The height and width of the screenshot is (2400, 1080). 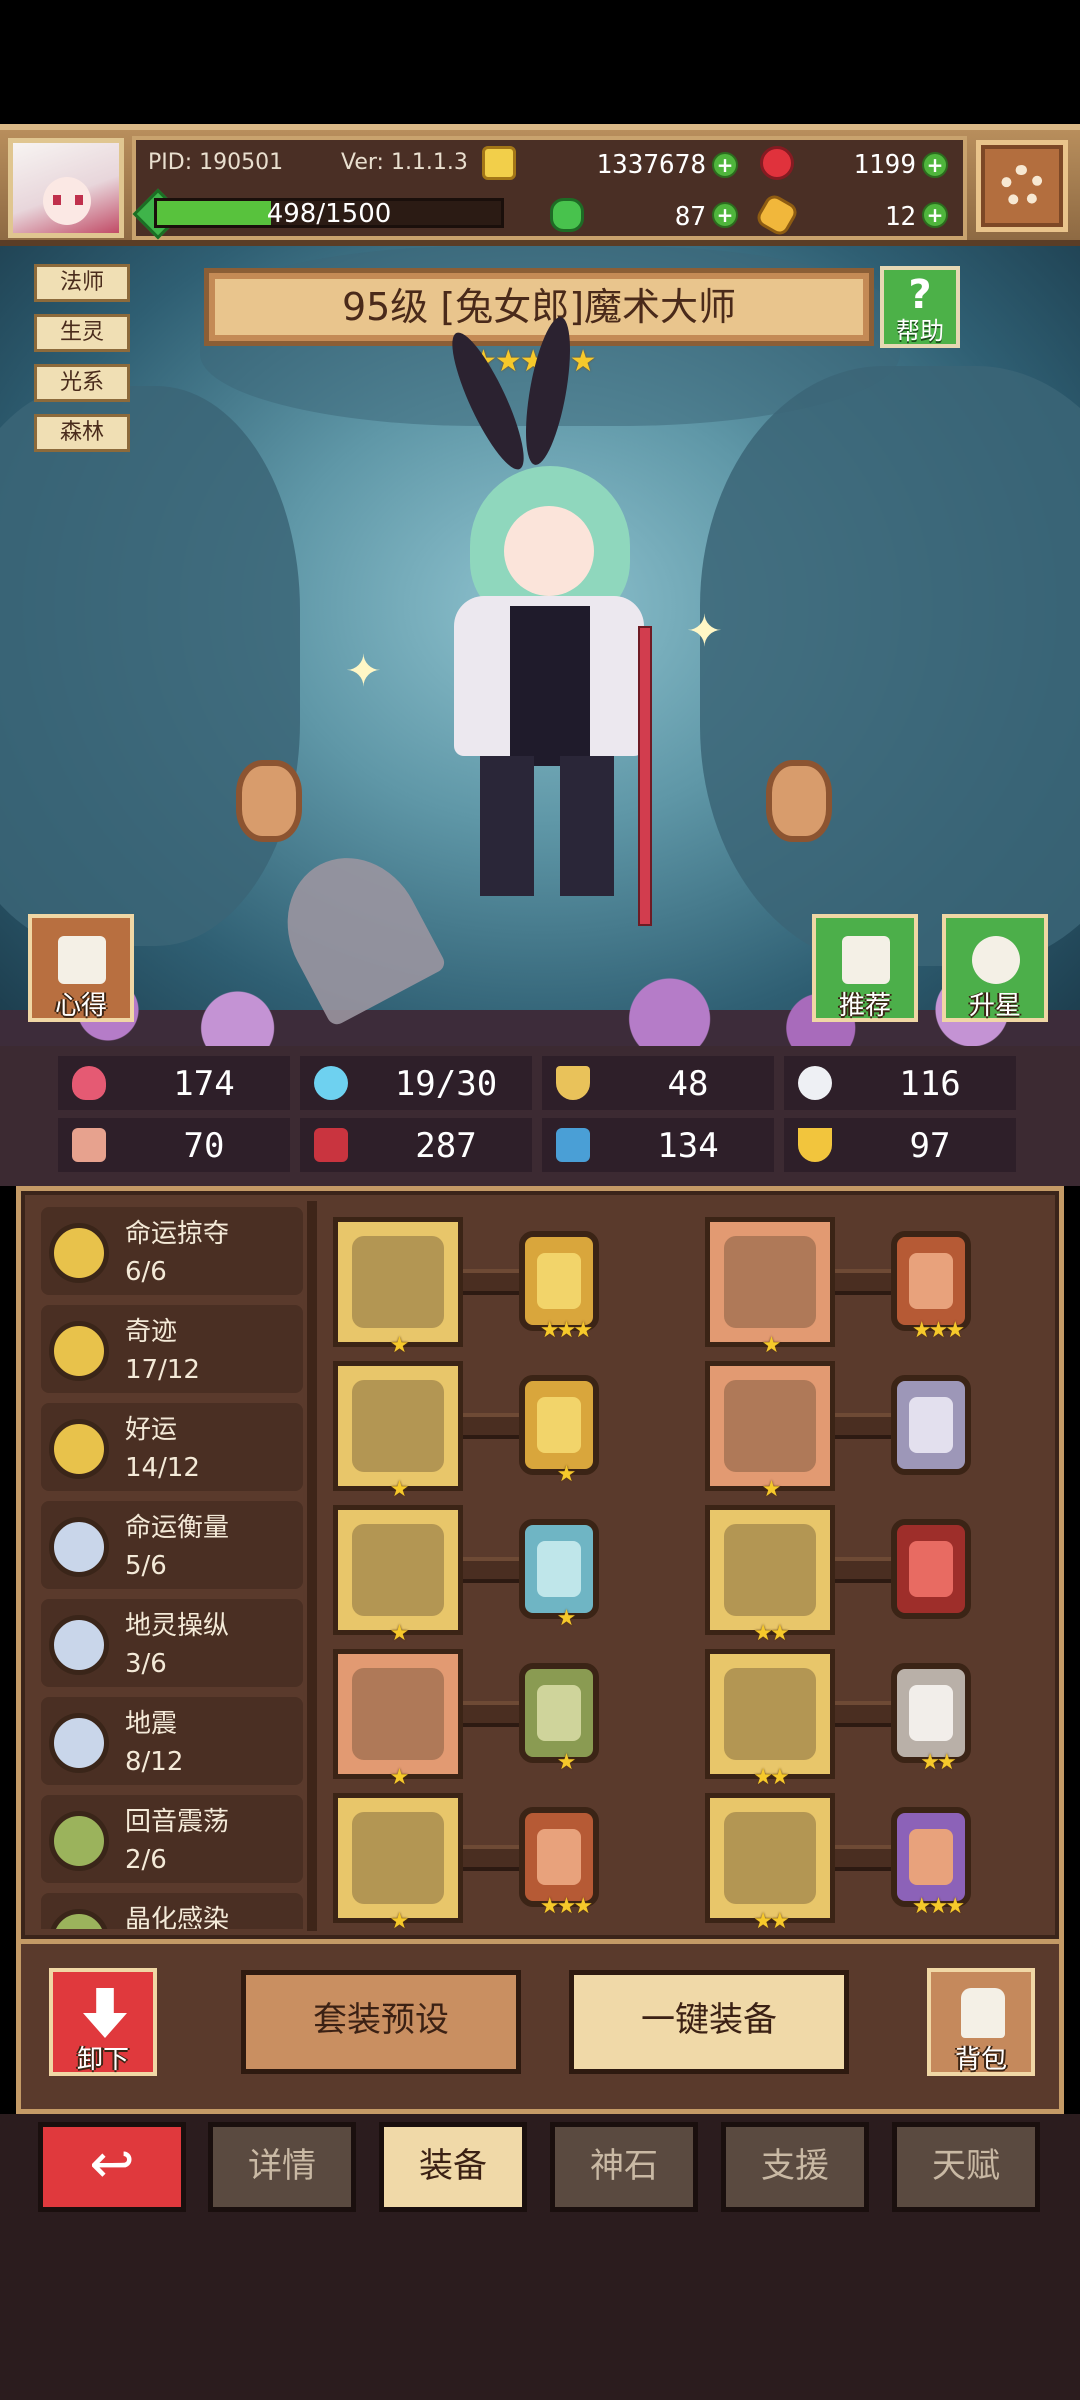 I want to click on skill-count: 14/12, so click(x=162, y=1468).